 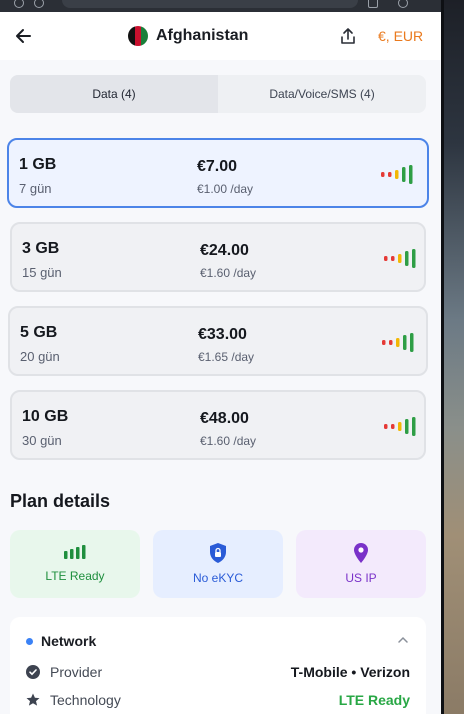 I want to click on network-row-technology: Technology LTE Ready, so click(x=218, y=700).